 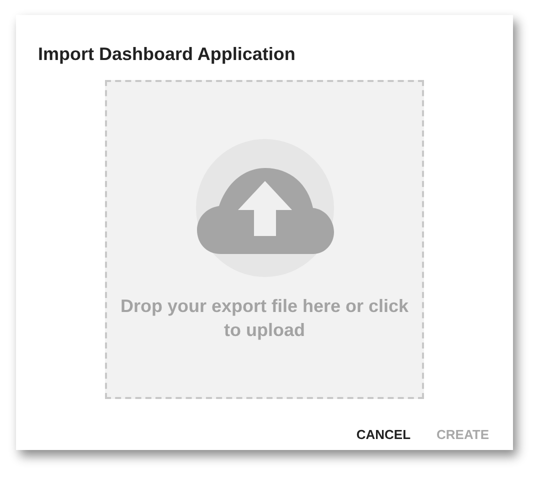 What do you see at coordinates (264, 208) in the screenshot?
I see `cloud-upload-icon` at bounding box center [264, 208].